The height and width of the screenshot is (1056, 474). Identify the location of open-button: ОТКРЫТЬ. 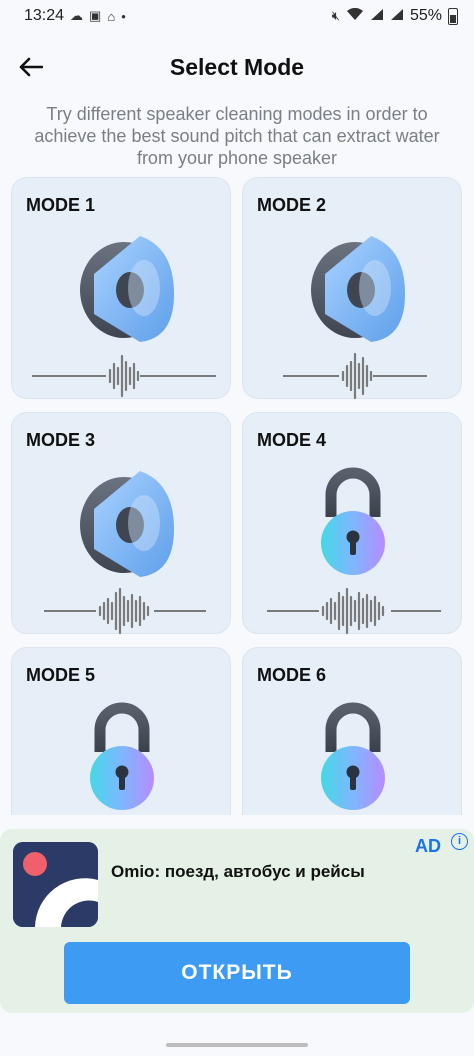
(237, 973).